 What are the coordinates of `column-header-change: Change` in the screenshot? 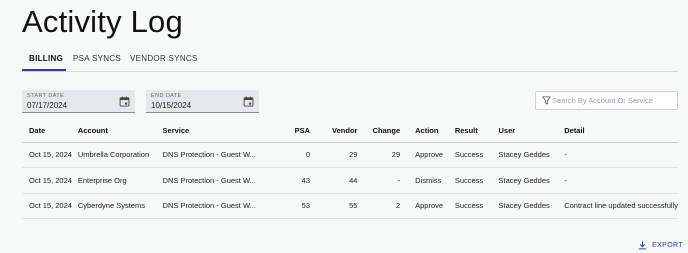 It's located at (379, 131).